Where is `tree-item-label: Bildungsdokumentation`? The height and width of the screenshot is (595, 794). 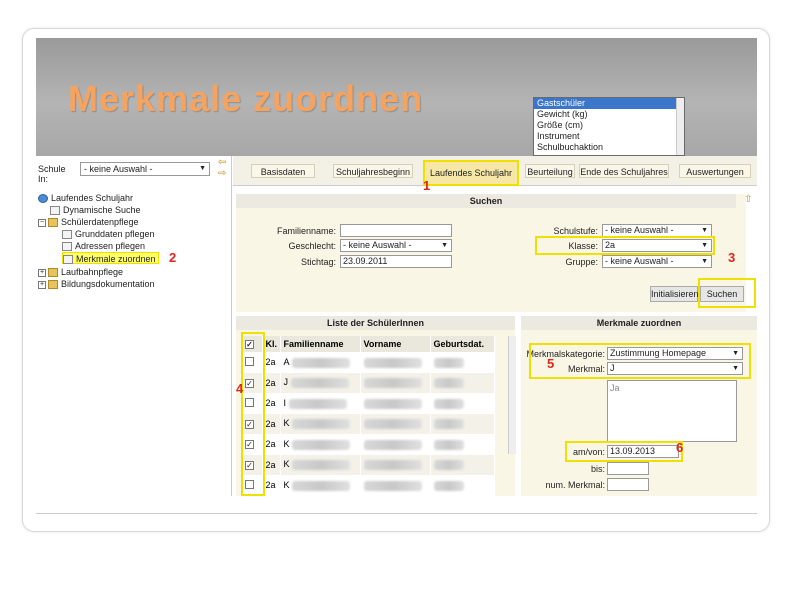 tree-item-label: Bildungsdokumentation is located at coordinates (108, 284).